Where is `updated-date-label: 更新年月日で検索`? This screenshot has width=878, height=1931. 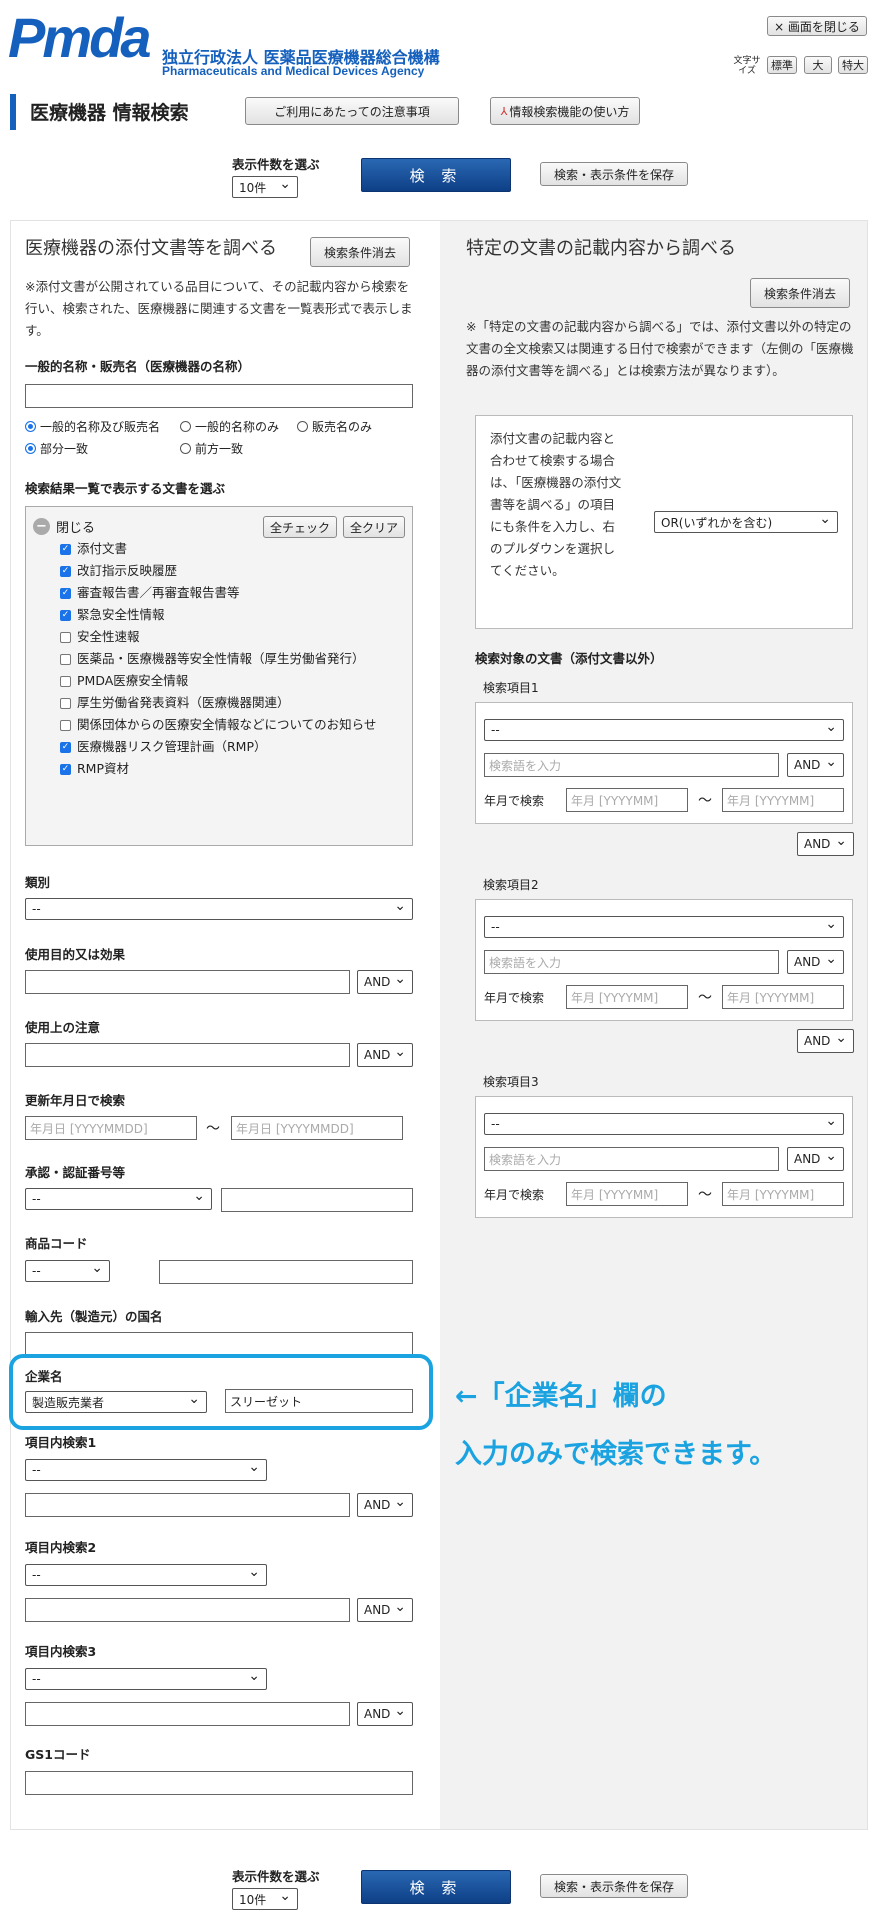
updated-date-label: 更新年月日で検索 is located at coordinates (75, 1100).